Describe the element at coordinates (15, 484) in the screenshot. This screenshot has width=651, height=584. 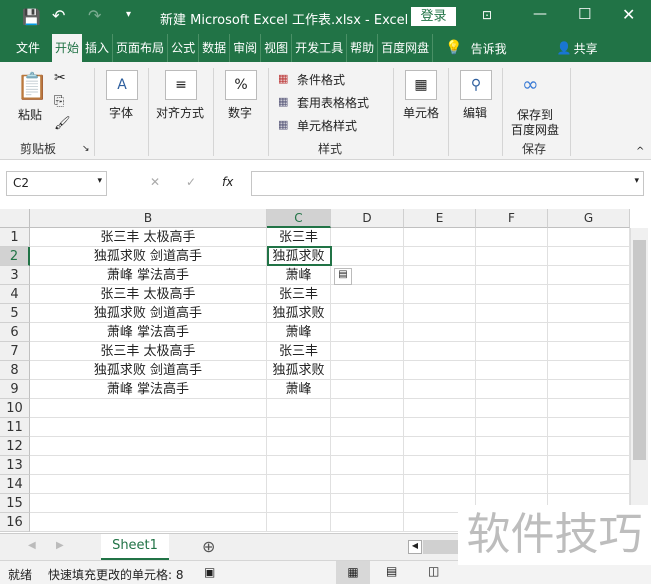
I see `row-header-14: 14` at that location.